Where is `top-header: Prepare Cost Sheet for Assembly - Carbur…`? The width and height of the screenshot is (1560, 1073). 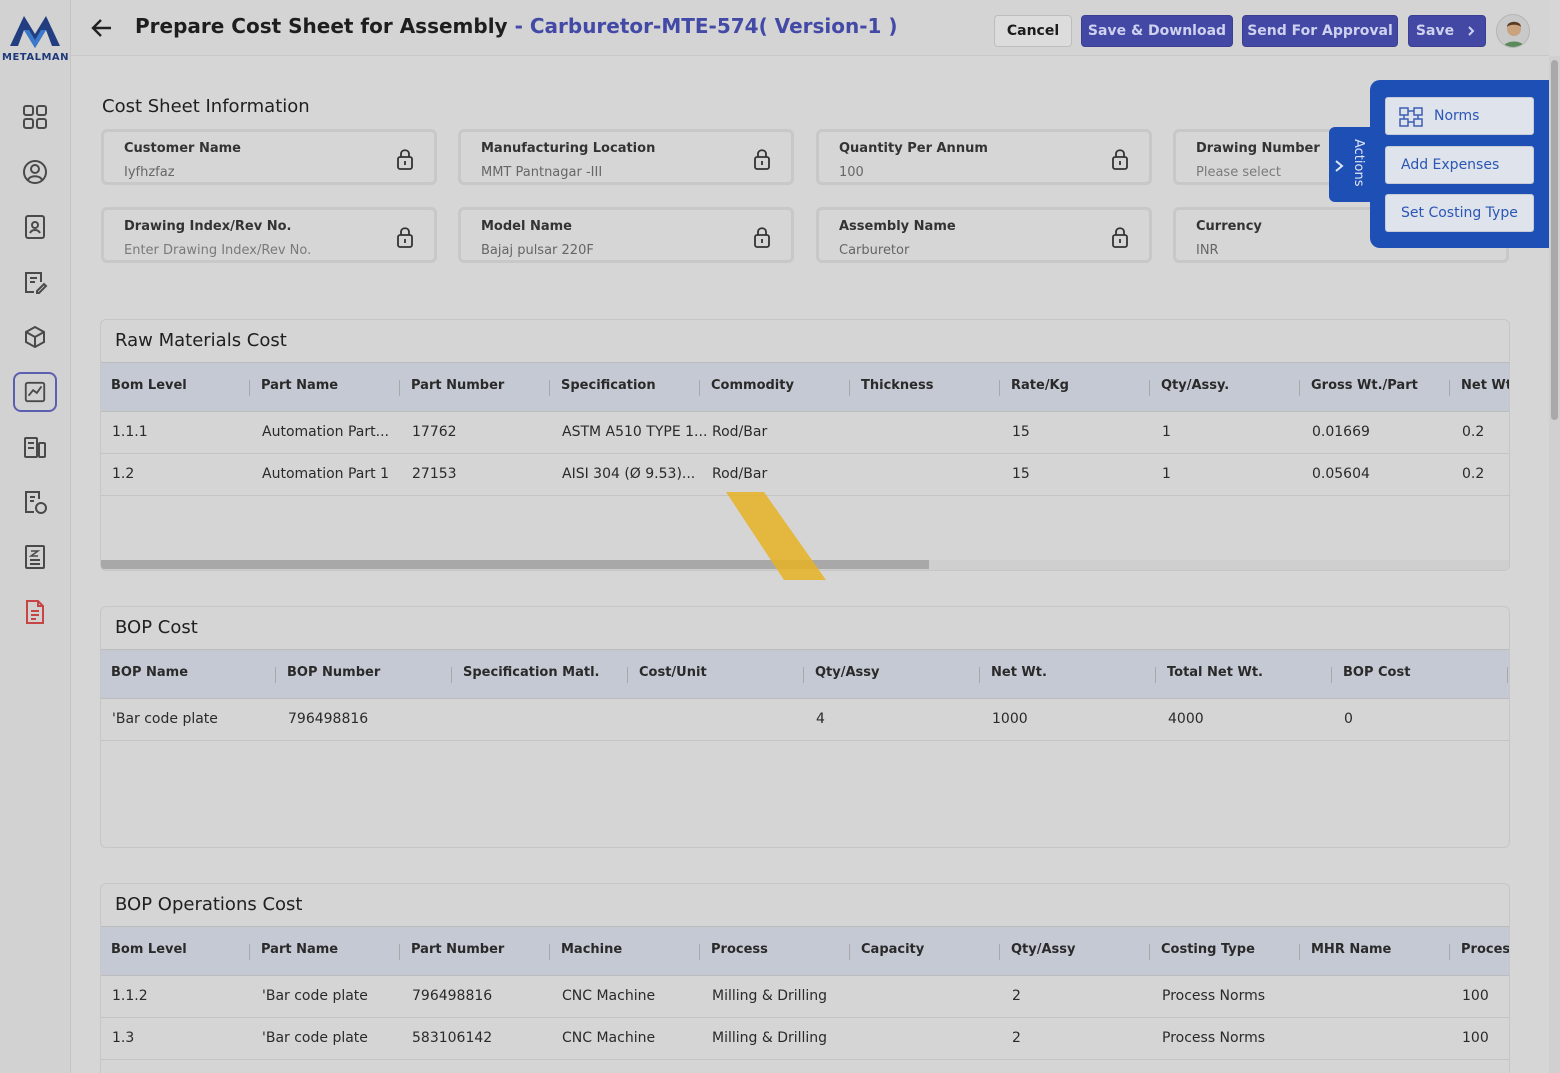
top-header: Prepare Cost Sheet for Assembly - Carbur… is located at coordinates (810, 28).